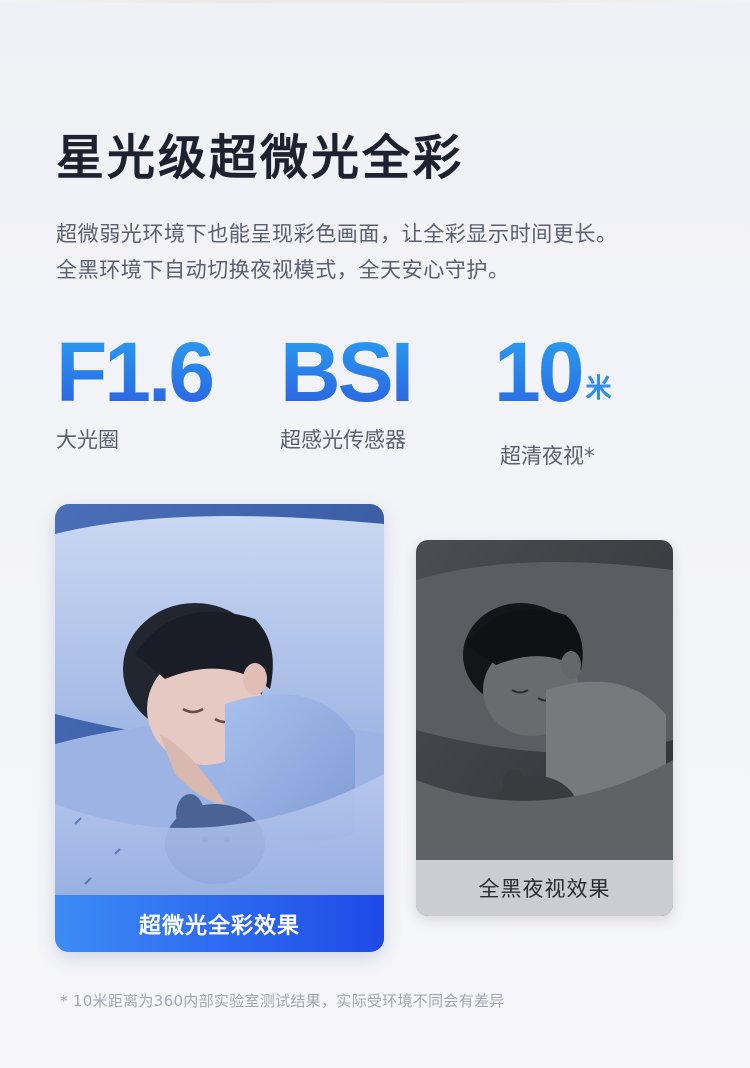 Image resolution: width=750 pixels, height=1068 pixels. What do you see at coordinates (134, 372) in the screenshot?
I see `spec-aperture-value: F1.6` at bounding box center [134, 372].